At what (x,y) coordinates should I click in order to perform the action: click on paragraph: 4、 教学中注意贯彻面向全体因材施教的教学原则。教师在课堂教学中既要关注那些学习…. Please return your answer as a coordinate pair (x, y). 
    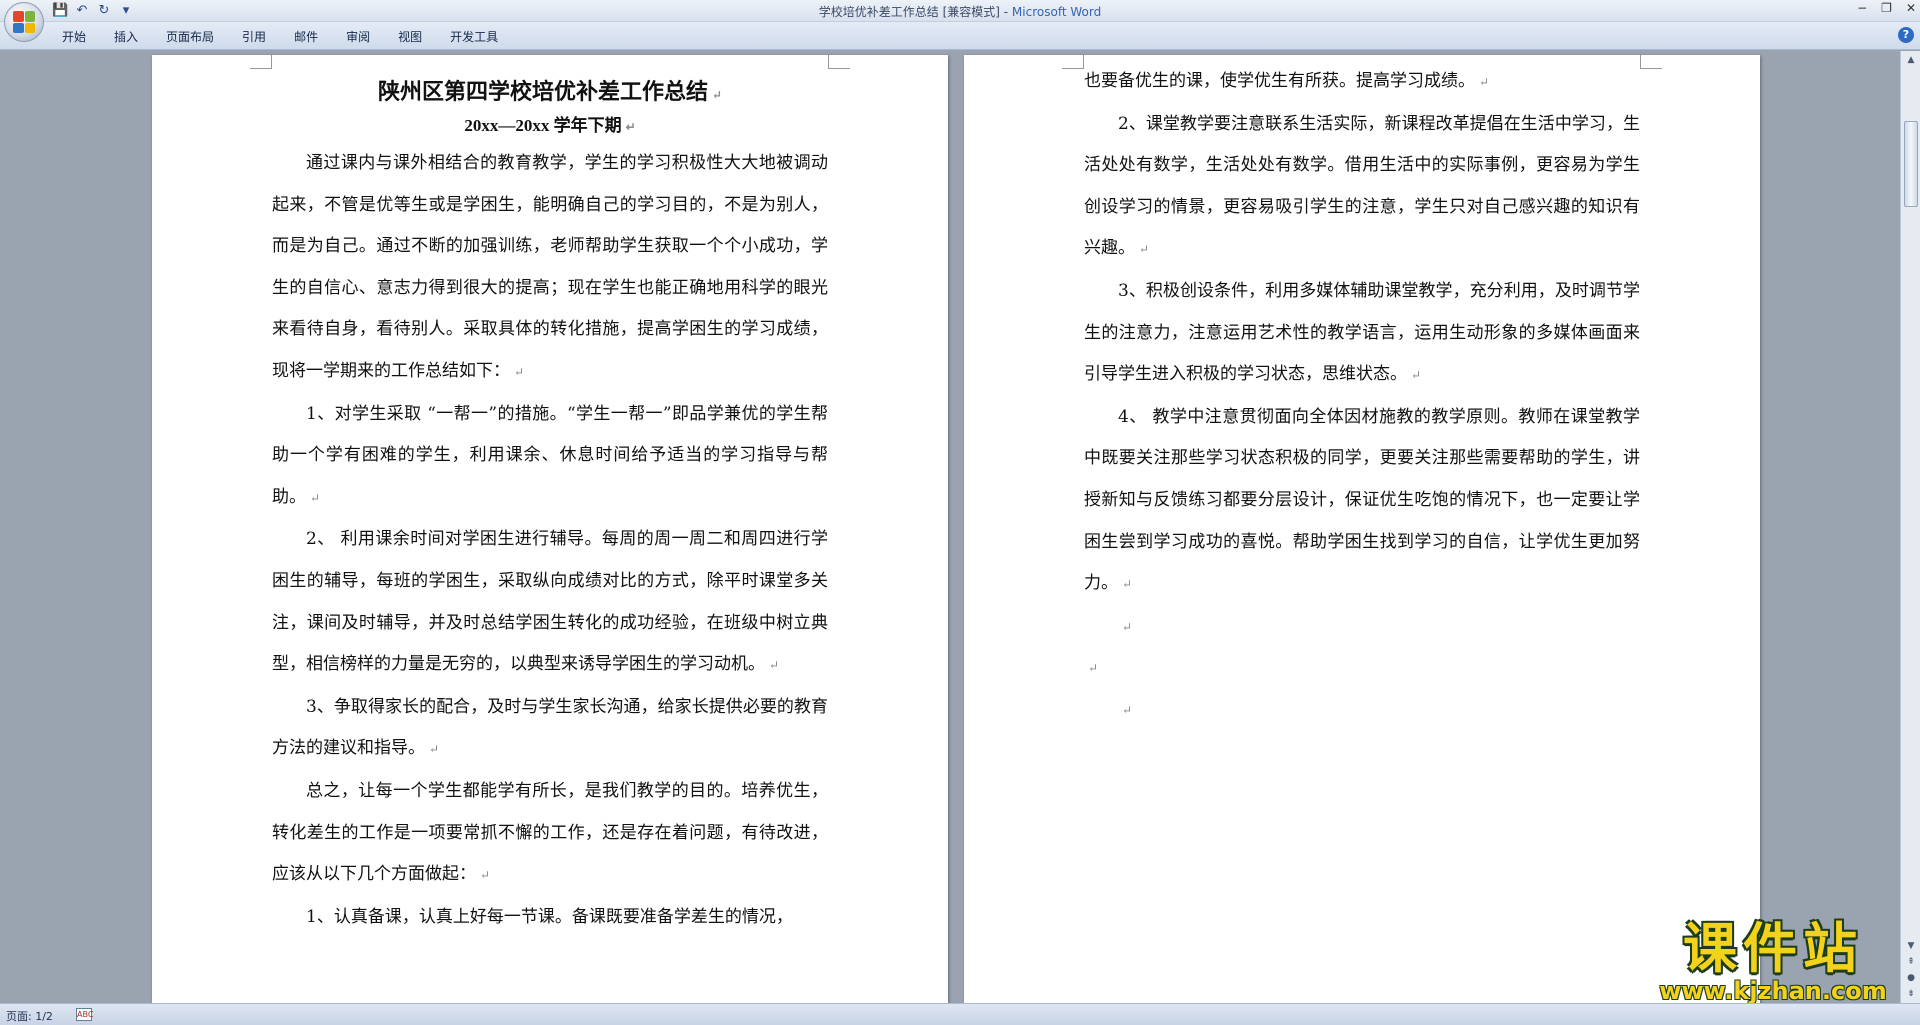
    Looking at the image, I should click on (1362, 500).